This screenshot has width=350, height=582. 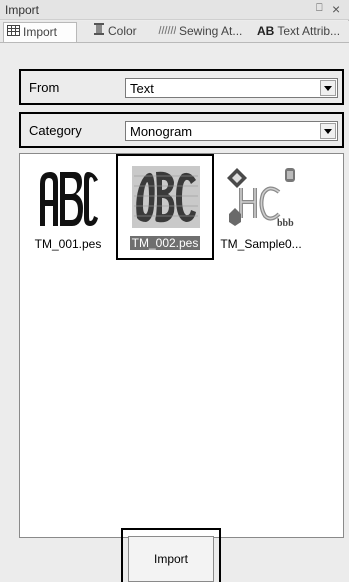 What do you see at coordinates (142, 88) in the screenshot?
I see `from-value: Text` at bounding box center [142, 88].